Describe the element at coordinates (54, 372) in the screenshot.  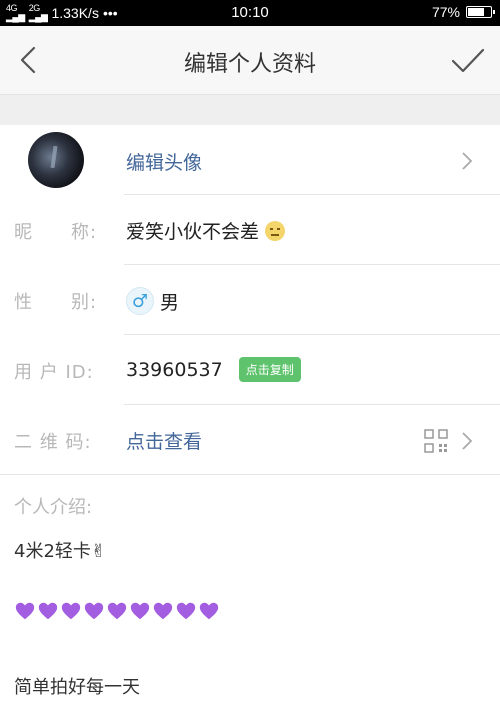
I see `user-id-label: 用 户 ID:` at that location.